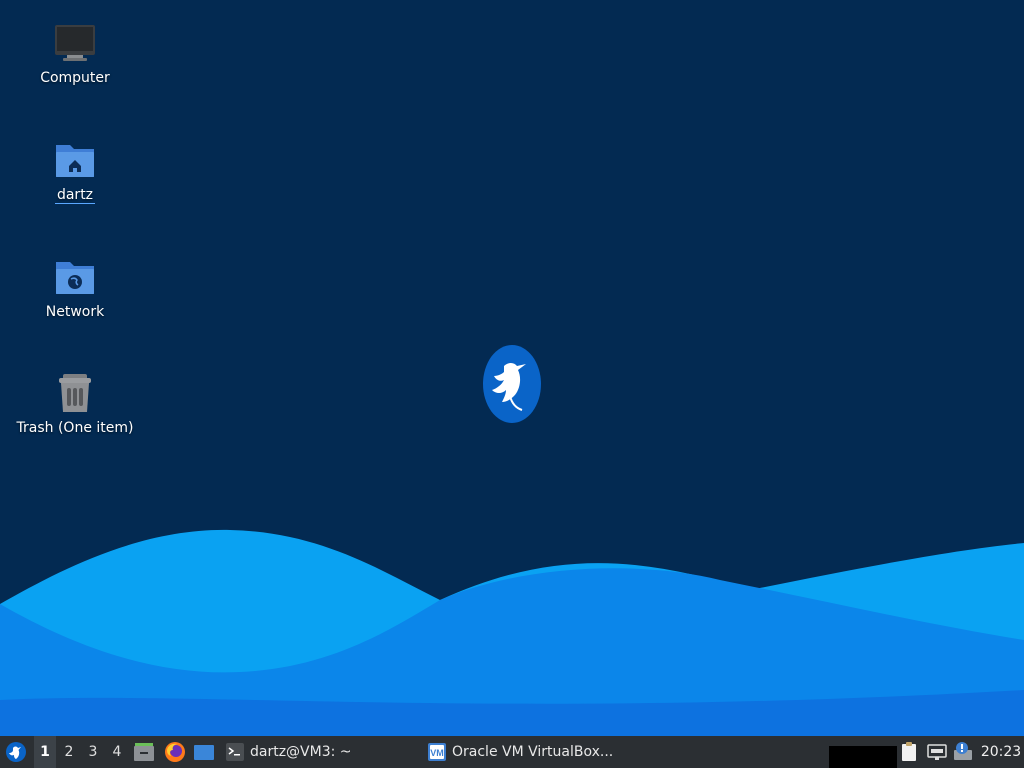  Describe the element at coordinates (75, 278) in the screenshot. I see `network-folder-icon` at that location.